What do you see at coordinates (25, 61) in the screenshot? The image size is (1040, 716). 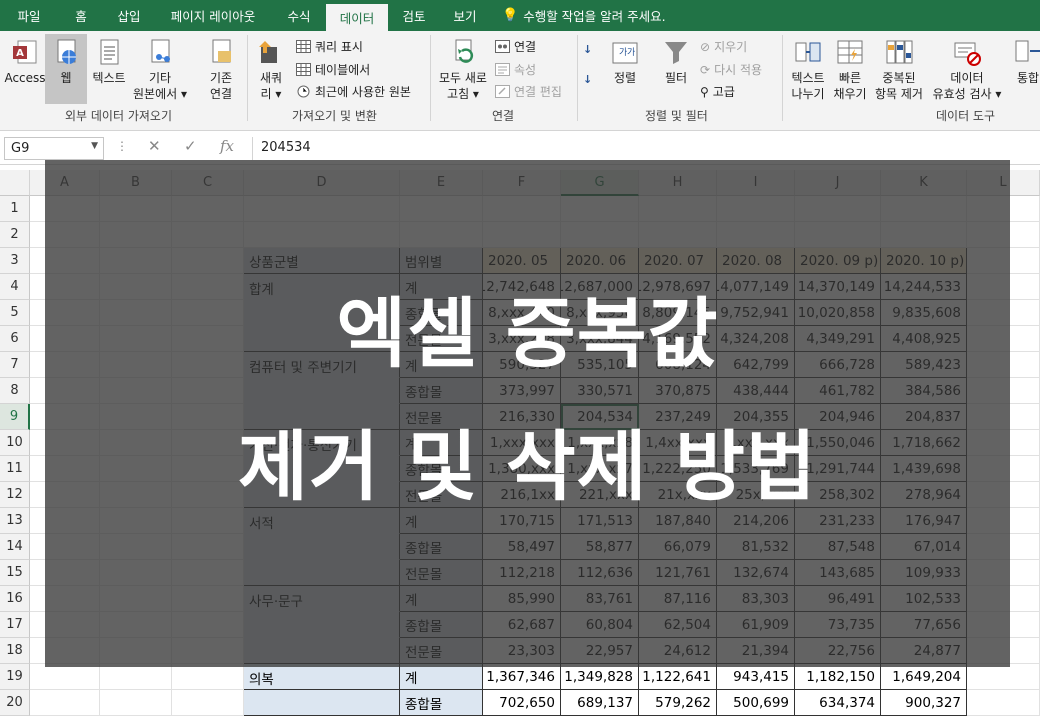 I see `access-button: A Access` at bounding box center [25, 61].